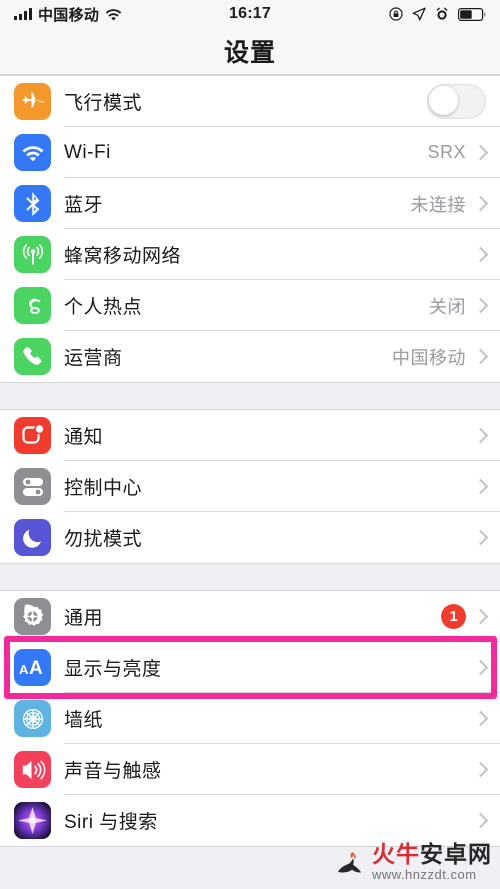 The height and width of the screenshot is (889, 500). Describe the element at coordinates (437, 14) in the screenshot. I see `status-bar-right` at that location.